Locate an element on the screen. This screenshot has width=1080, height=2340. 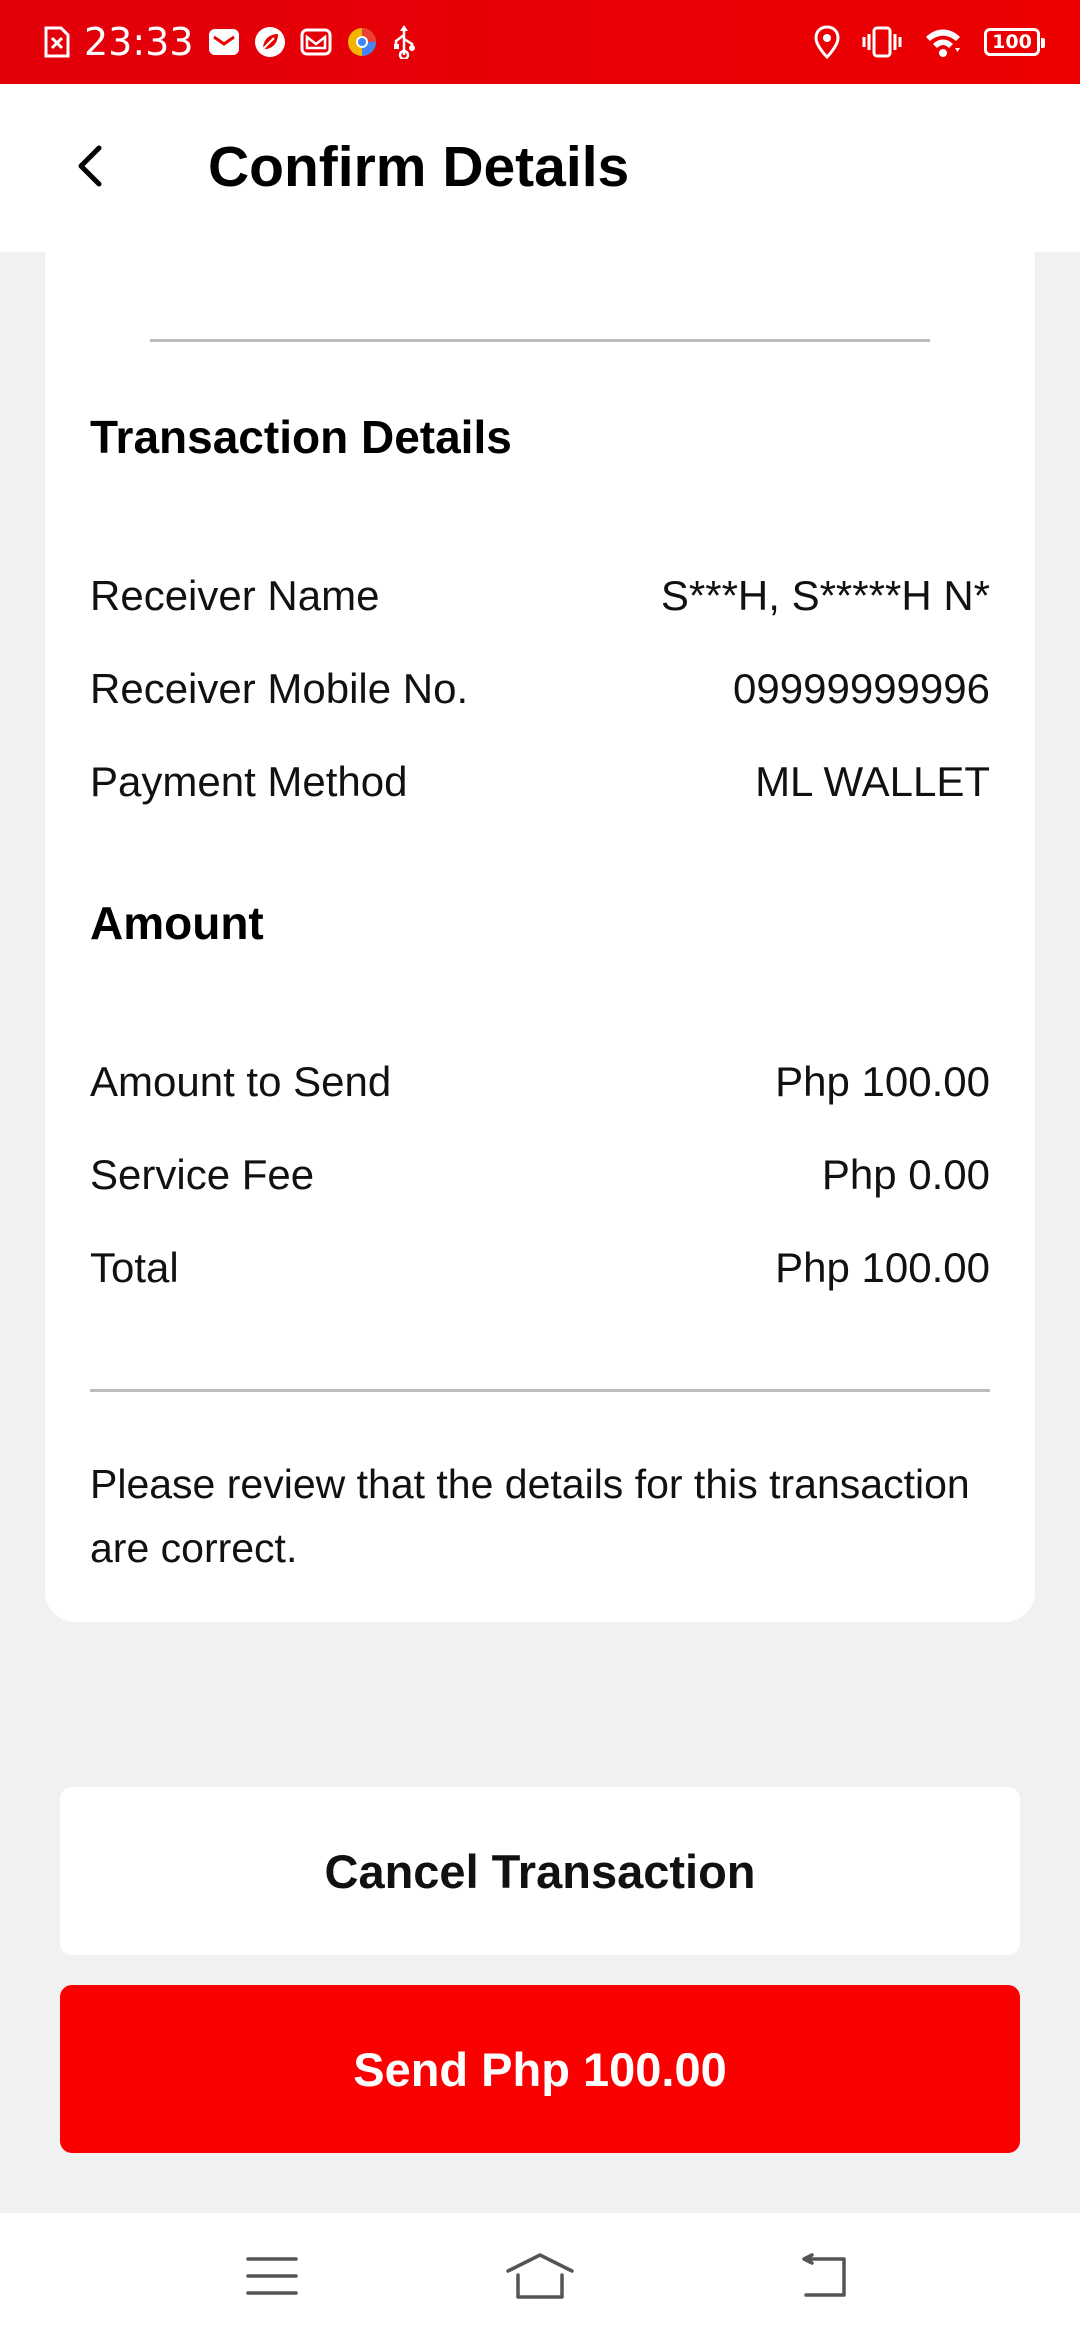
nav-home-button is located at coordinates (540, 2278).